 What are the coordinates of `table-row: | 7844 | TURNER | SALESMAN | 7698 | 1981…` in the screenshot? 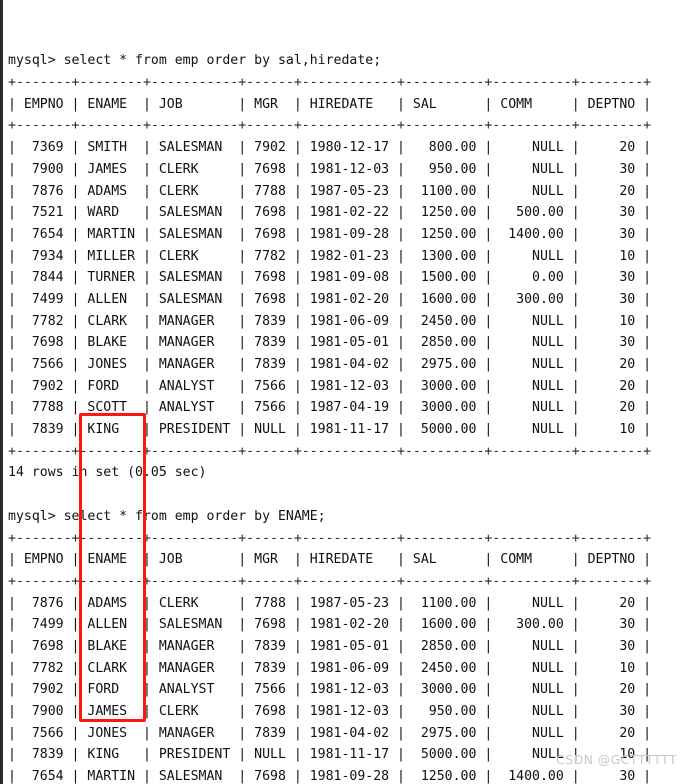 It's located at (330, 278).